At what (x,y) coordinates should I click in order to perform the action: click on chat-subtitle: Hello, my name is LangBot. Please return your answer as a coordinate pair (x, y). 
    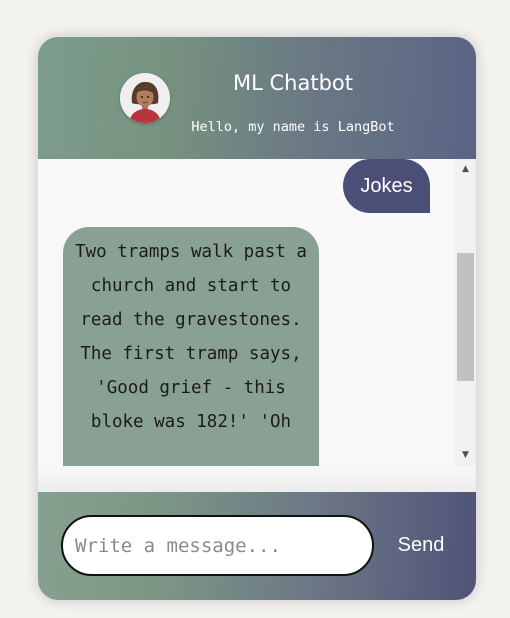
    Looking at the image, I should click on (293, 127).